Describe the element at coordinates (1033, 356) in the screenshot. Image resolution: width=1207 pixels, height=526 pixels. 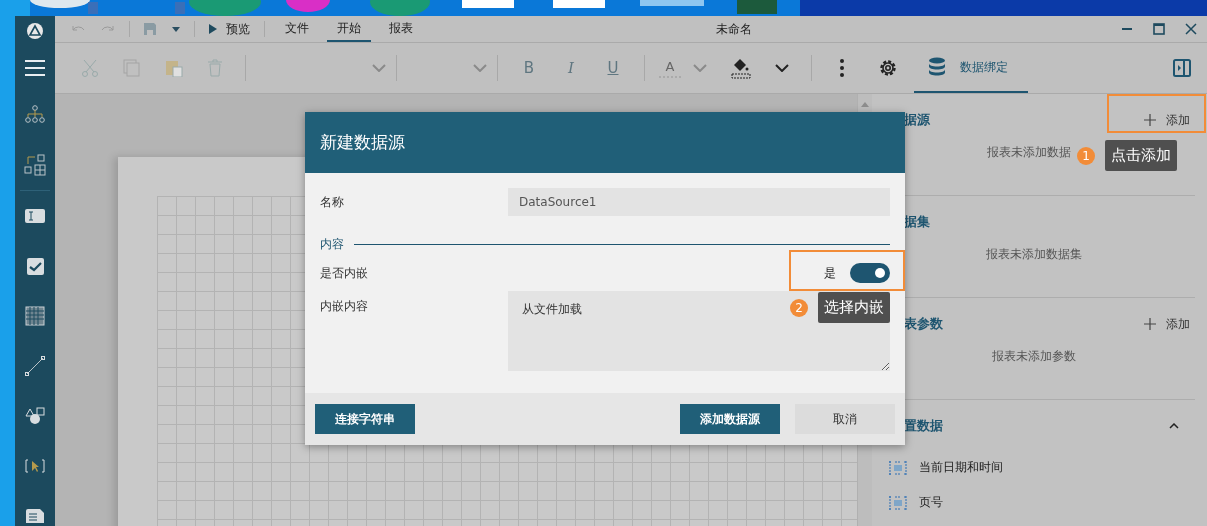
I see `empty-message: 报表未添加参数` at that location.